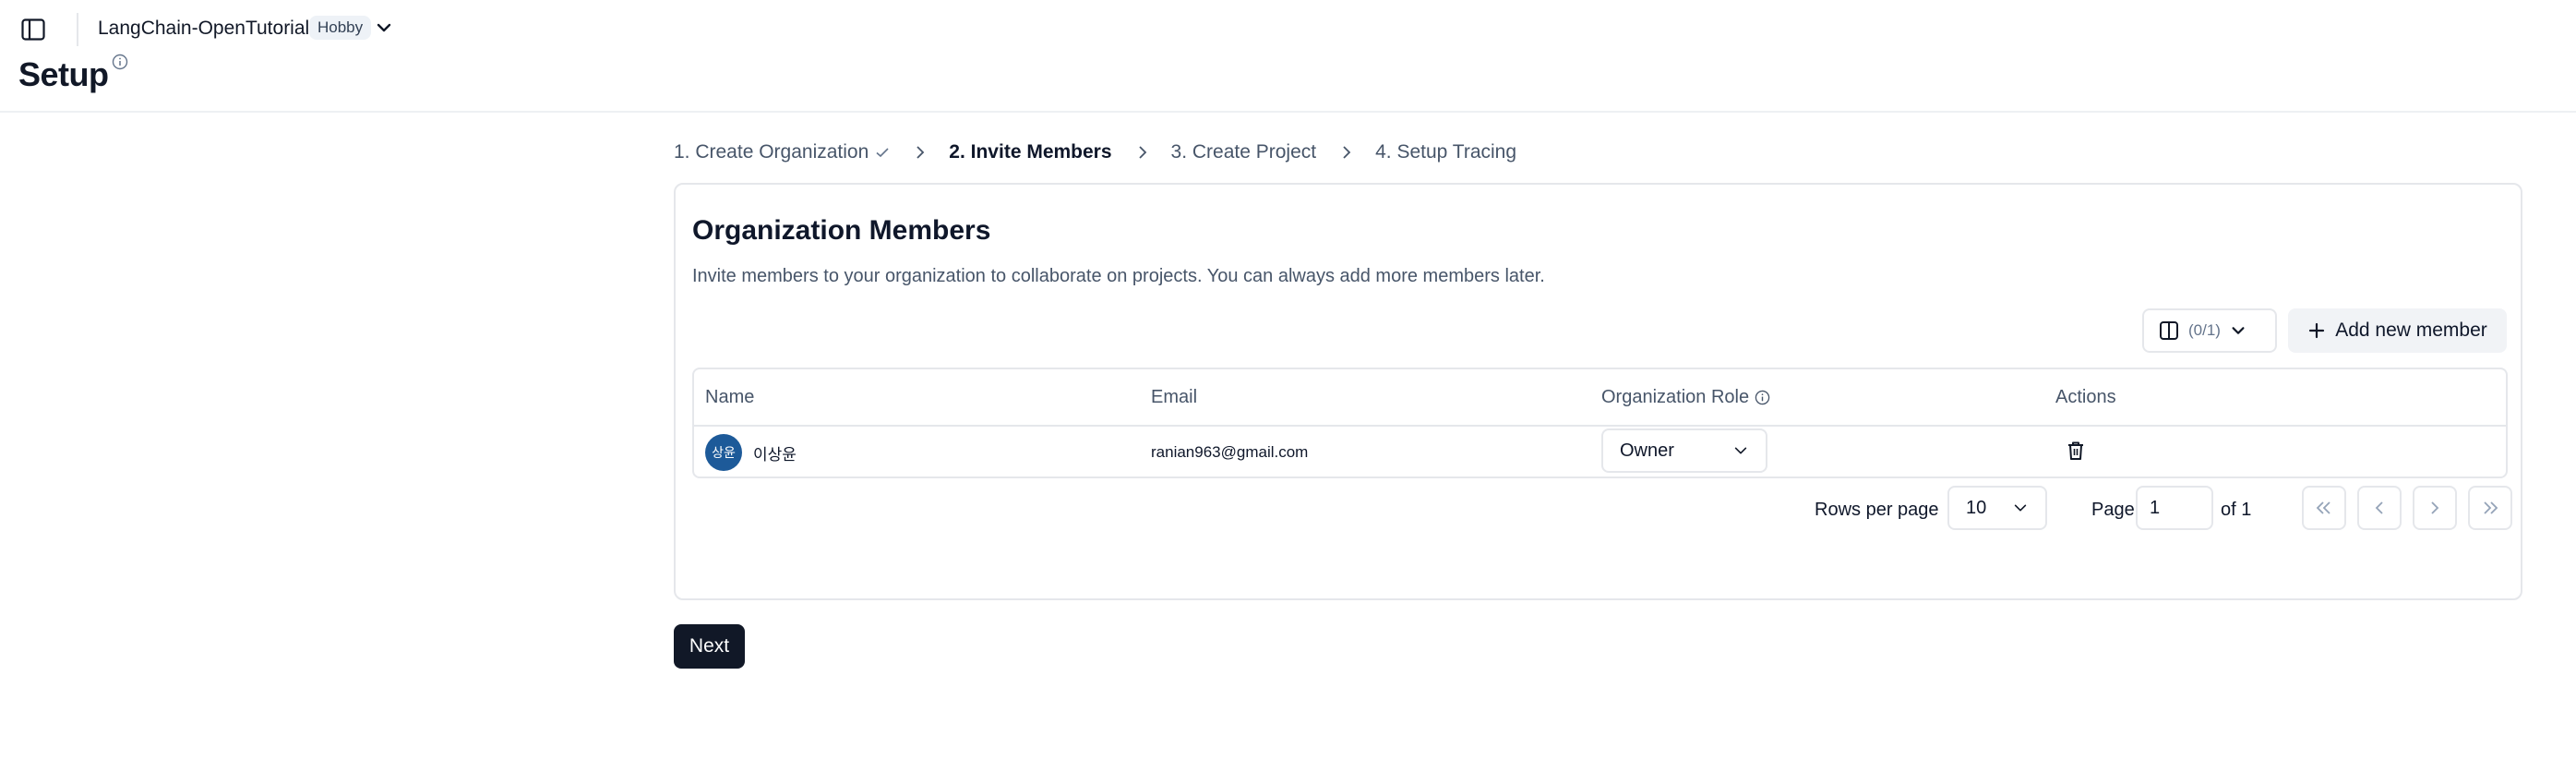 This screenshot has height=760, width=2576. I want to click on column-header-email: Email, so click(1174, 397).